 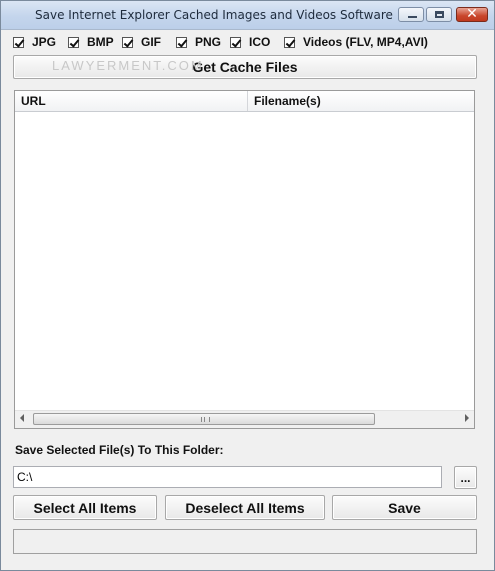 I want to click on horizontal-scrollbar, so click(x=244, y=419).